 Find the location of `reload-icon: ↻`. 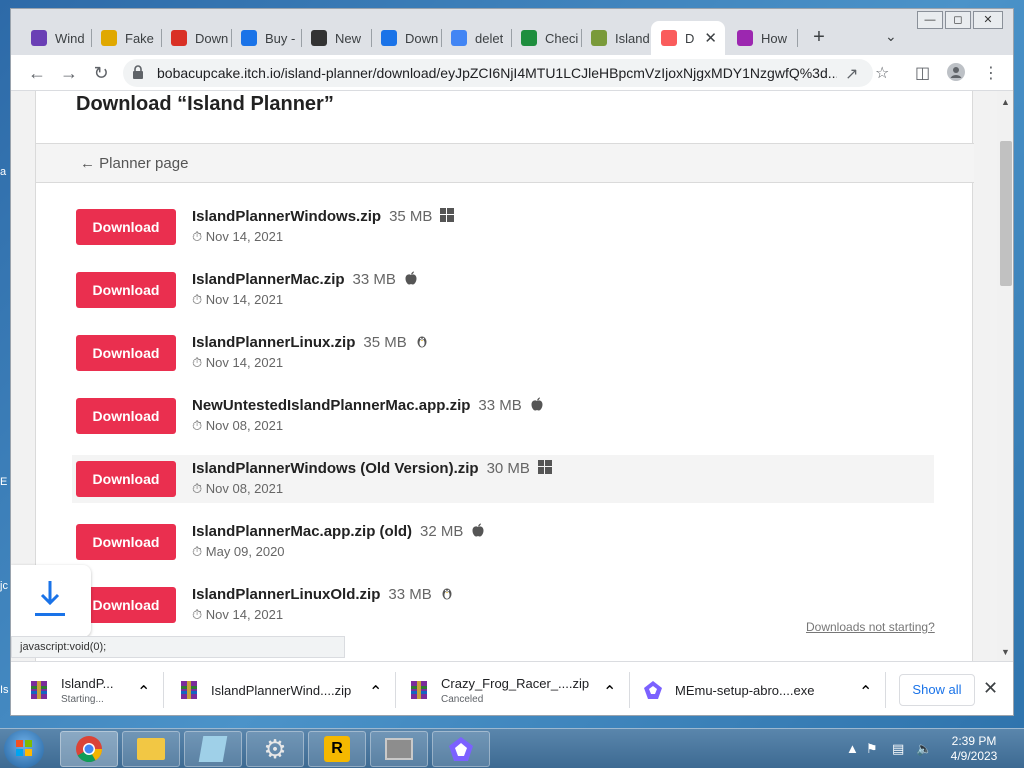

reload-icon: ↻ is located at coordinates (101, 73).